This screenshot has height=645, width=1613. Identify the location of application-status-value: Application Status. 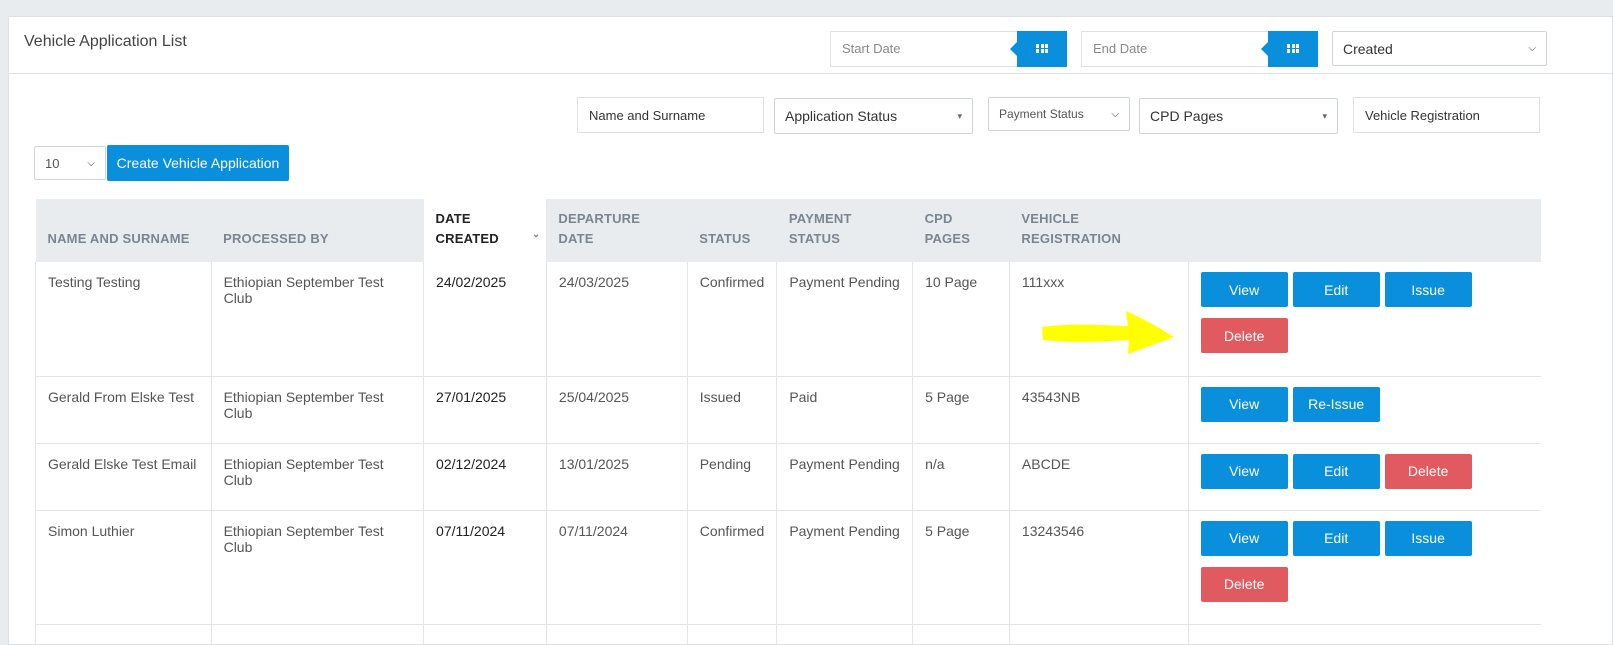
(841, 116).